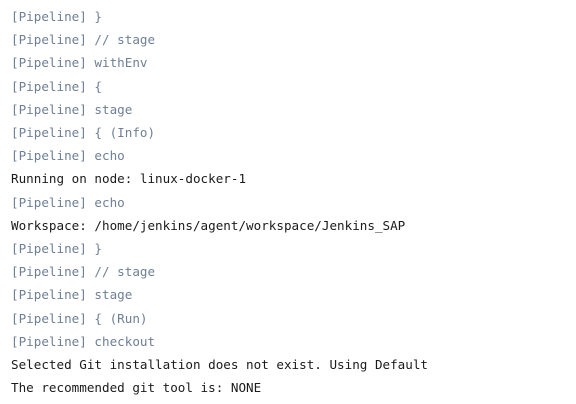 The image size is (576, 404). What do you see at coordinates (79, 318) in the screenshot?
I see `pipeline-step-line: [Pipeline] { (Run)` at bounding box center [79, 318].